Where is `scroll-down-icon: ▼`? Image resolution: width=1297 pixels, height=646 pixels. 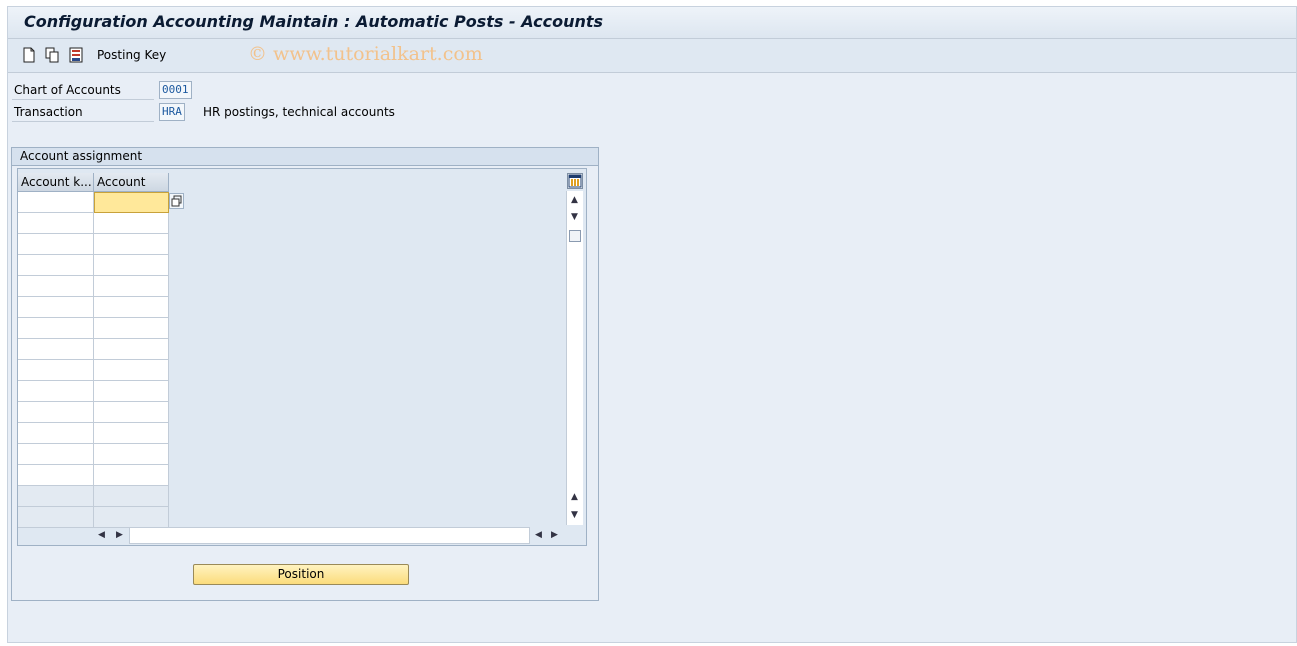 scroll-down-icon: ▼ is located at coordinates (574, 217).